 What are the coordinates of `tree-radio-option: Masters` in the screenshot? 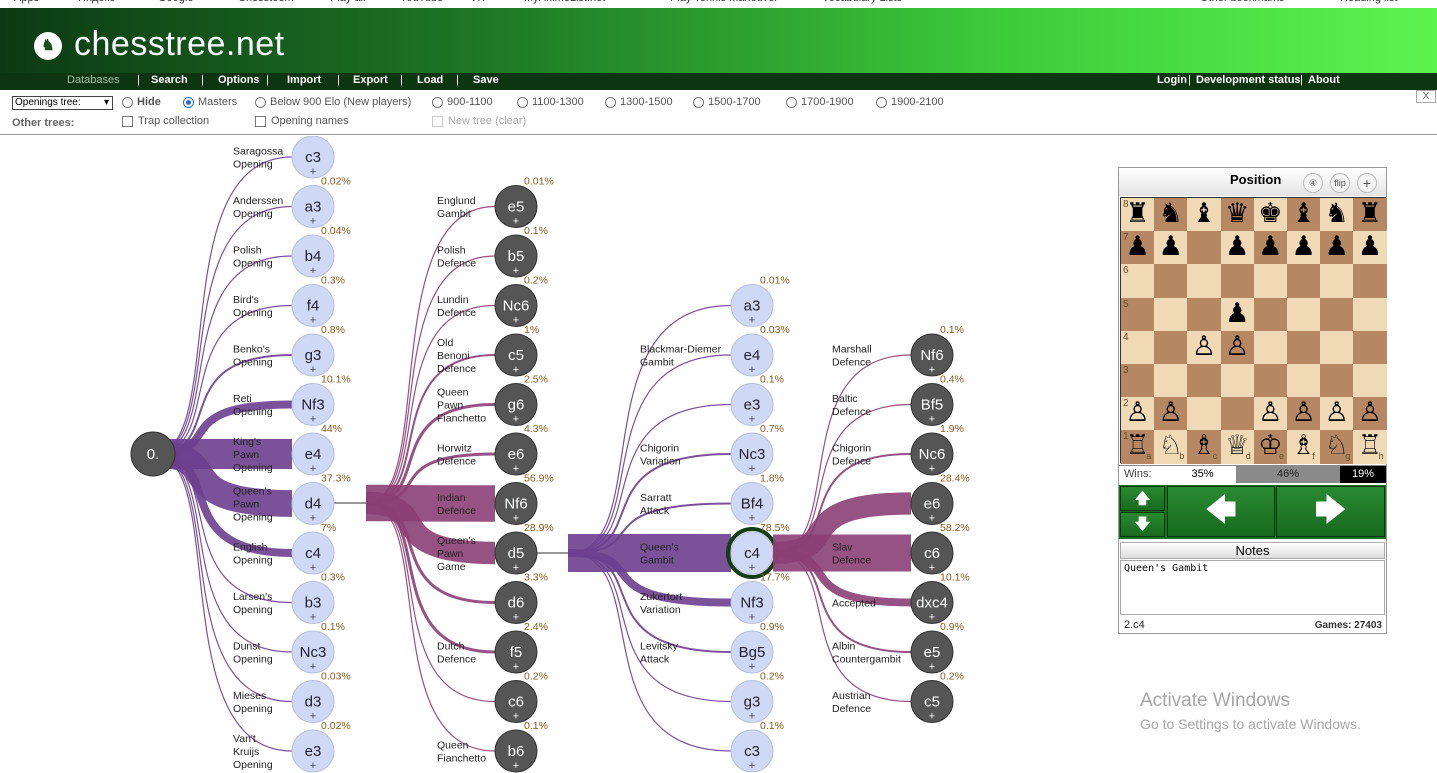 It's located at (210, 102).